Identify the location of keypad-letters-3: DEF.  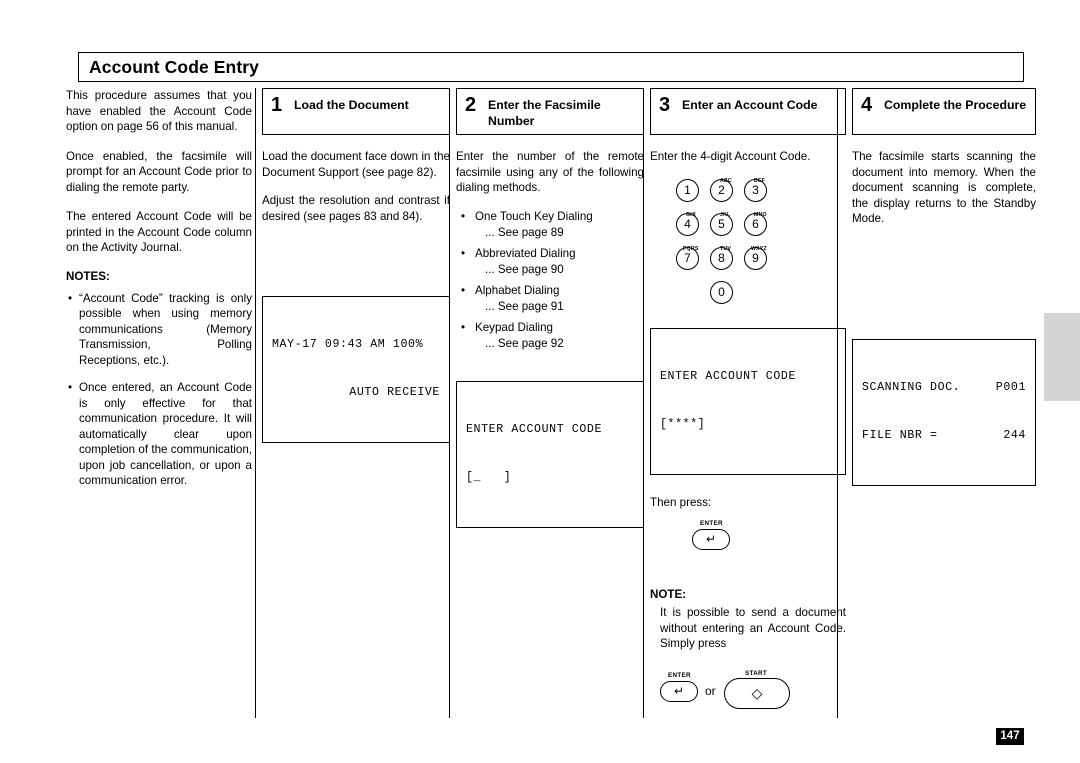
(759, 180).